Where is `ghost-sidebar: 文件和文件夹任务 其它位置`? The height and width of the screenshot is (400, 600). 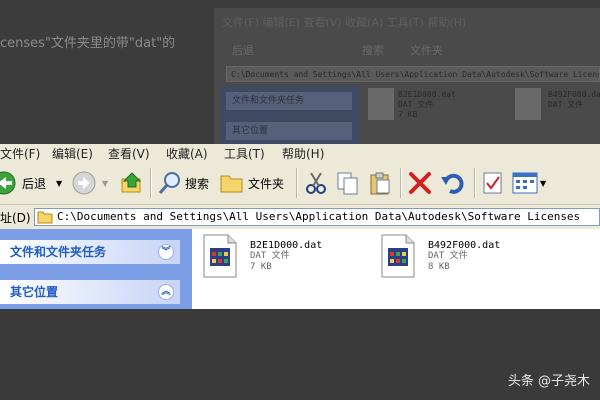 ghost-sidebar: 文件和文件夹任务 其它位置 is located at coordinates (290, 115).